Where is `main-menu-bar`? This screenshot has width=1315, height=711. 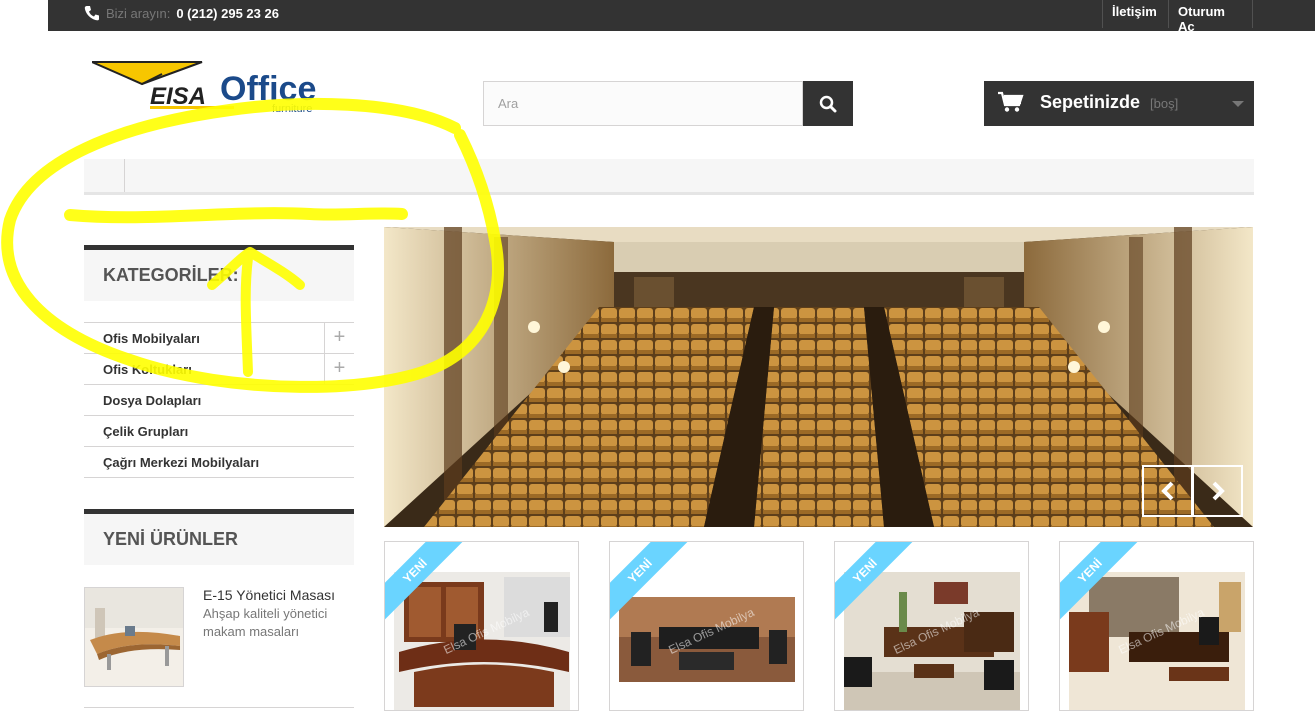
main-menu-bar is located at coordinates (669, 177).